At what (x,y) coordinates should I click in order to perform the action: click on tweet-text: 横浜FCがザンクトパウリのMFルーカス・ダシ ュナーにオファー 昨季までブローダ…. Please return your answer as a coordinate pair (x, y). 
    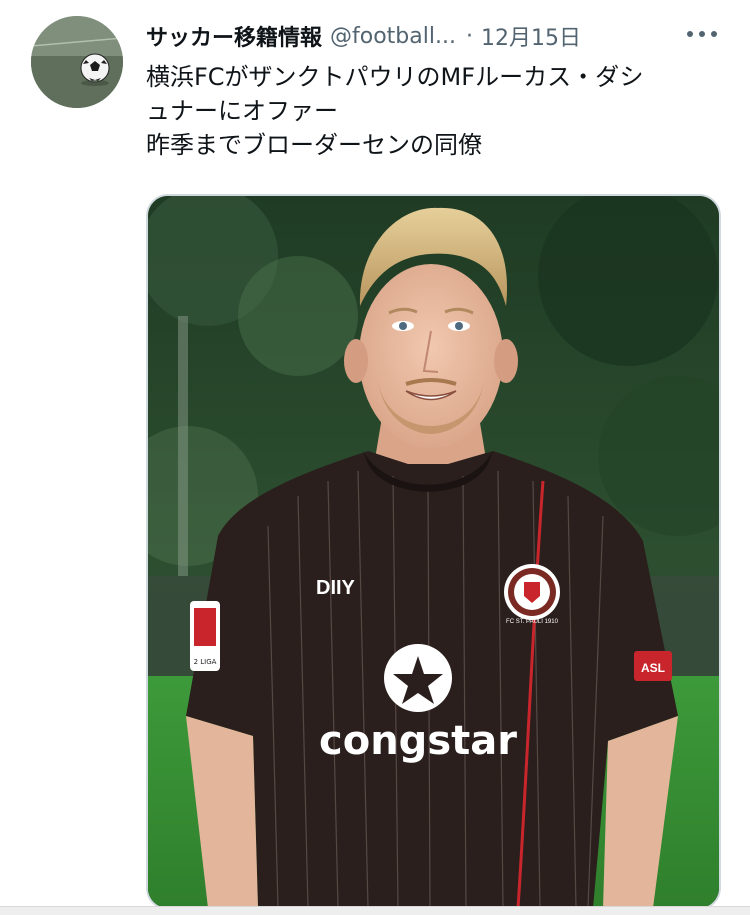
    Looking at the image, I should click on (433, 111).